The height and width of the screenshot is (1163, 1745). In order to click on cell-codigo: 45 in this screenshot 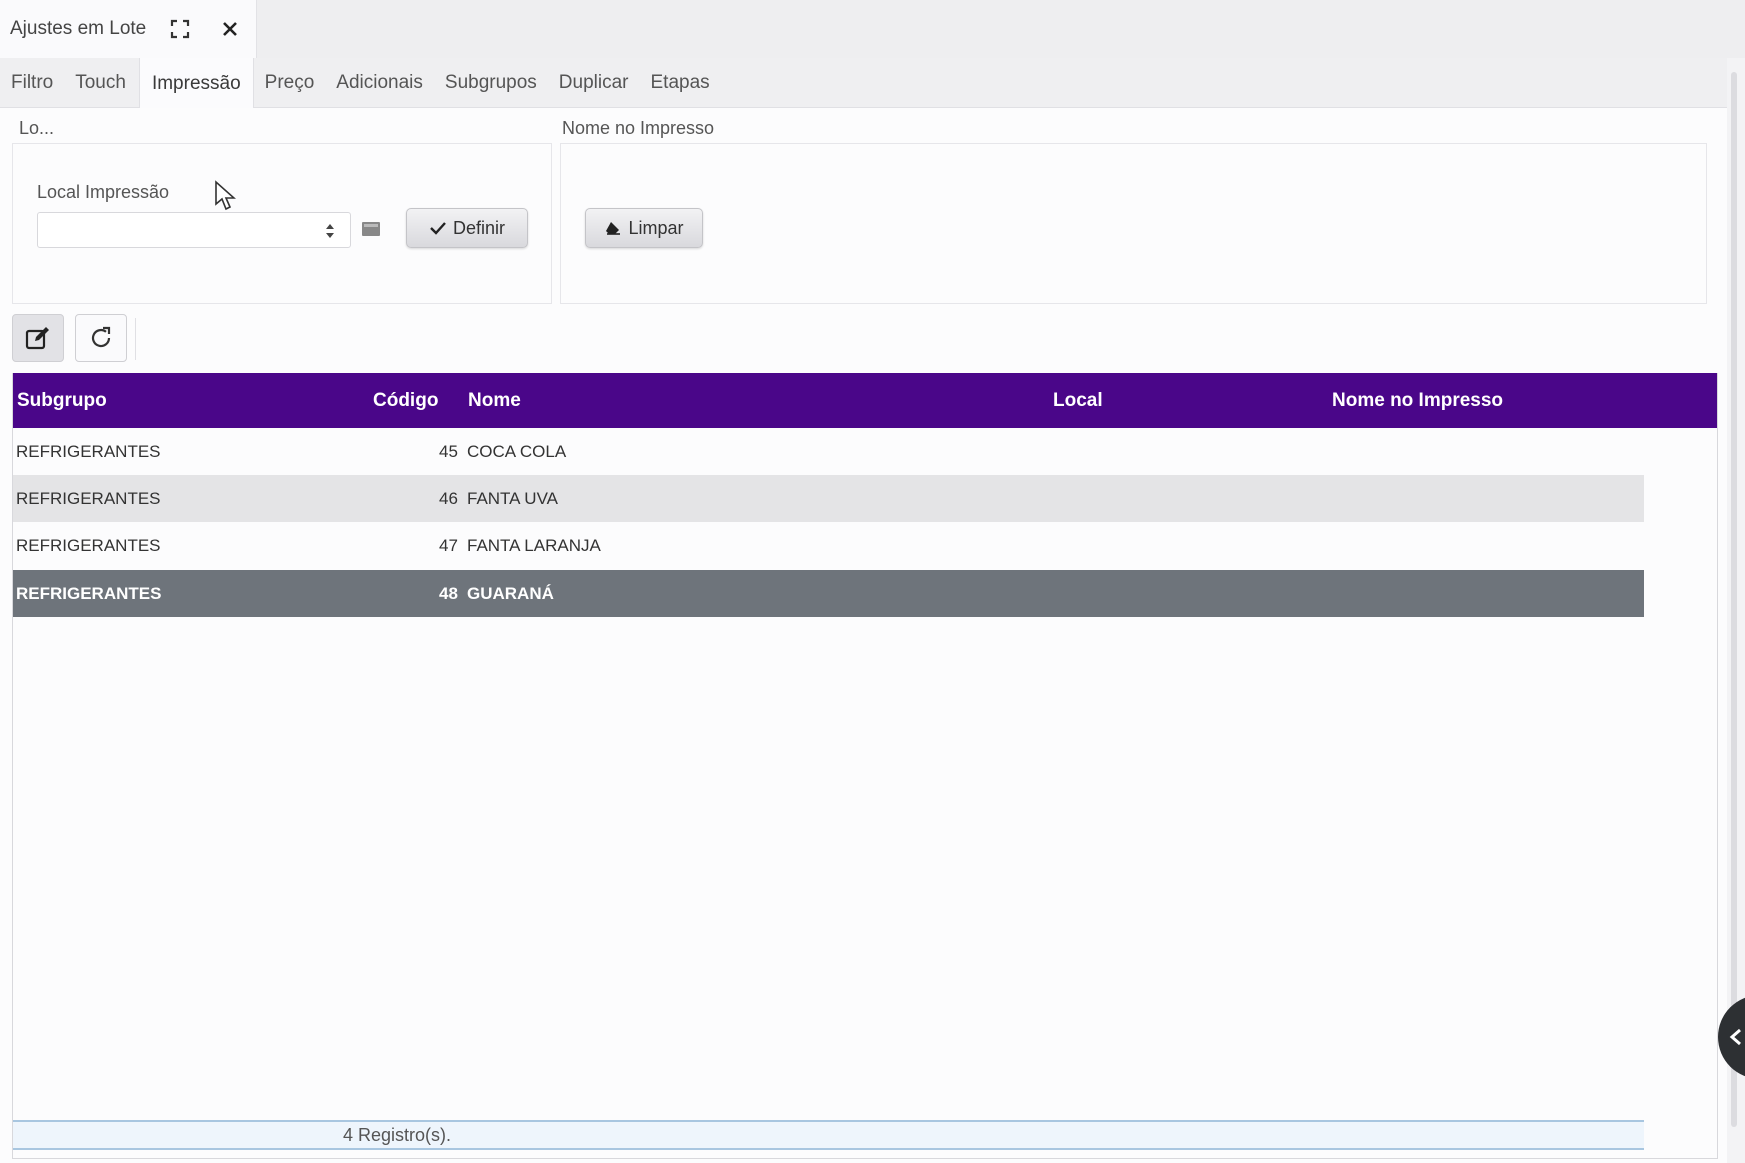, I will do `click(448, 451)`.